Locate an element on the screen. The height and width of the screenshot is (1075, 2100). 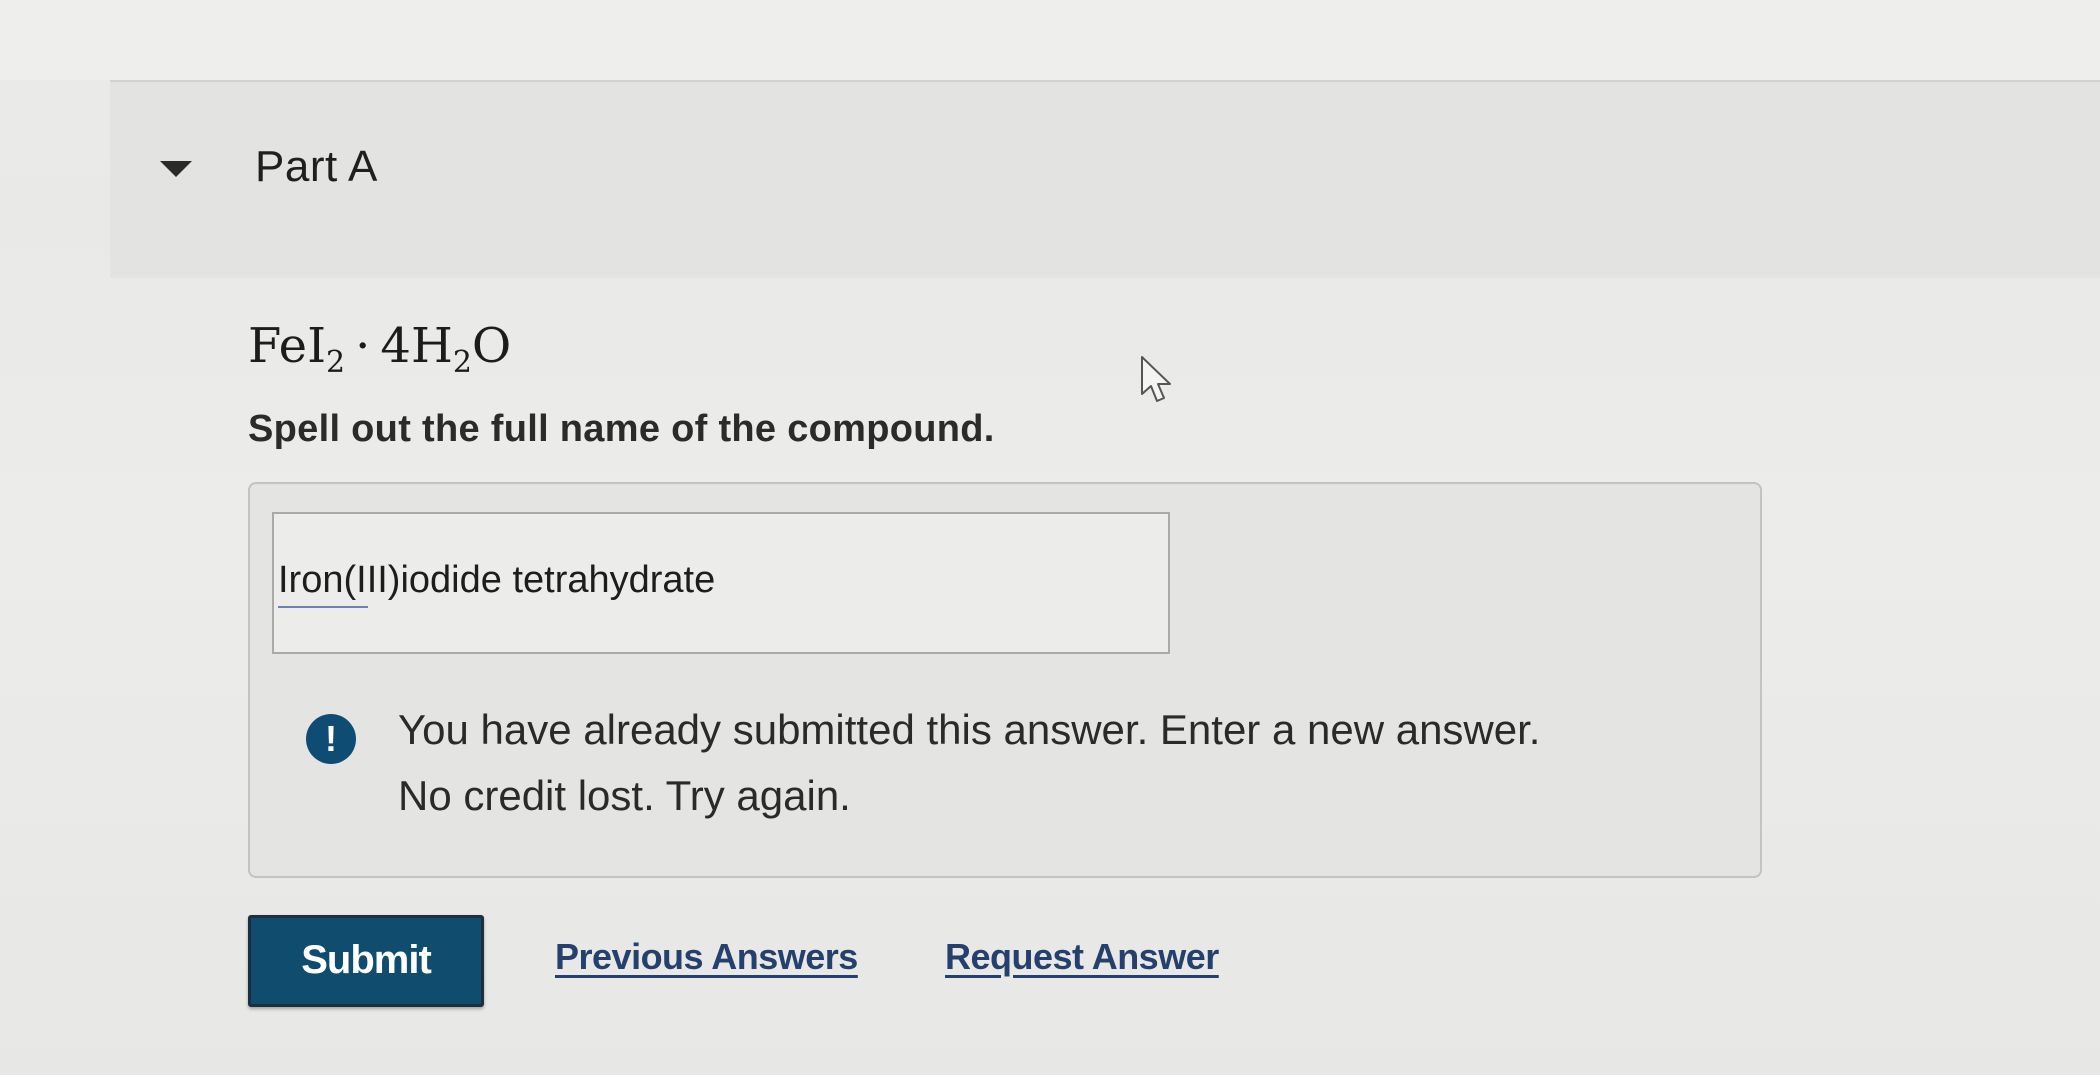
chemical-formula: FeI2 · 4H2O is located at coordinates (379, 349).